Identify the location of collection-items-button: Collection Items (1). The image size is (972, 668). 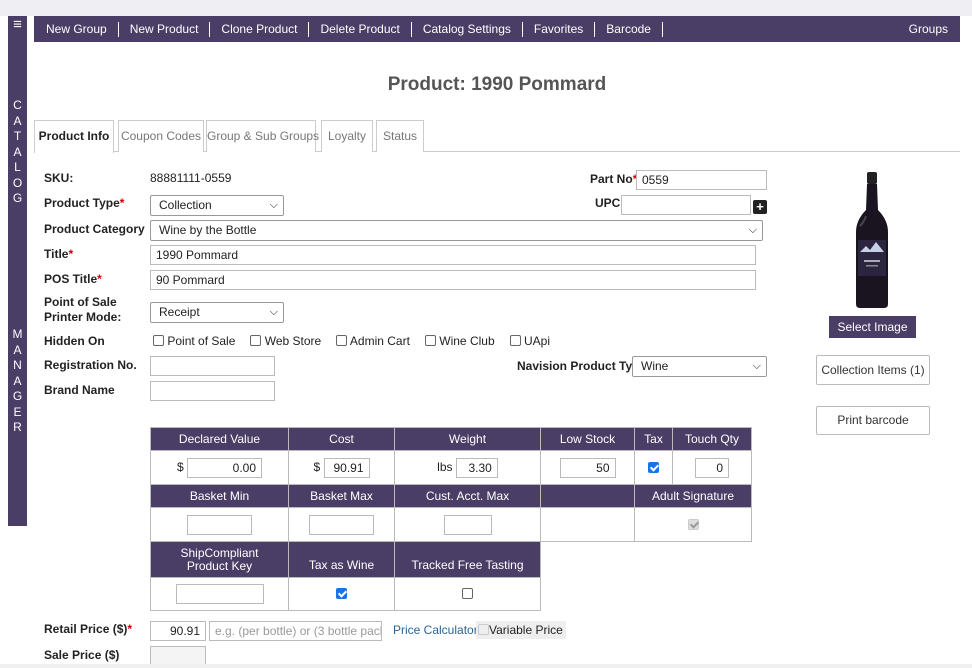
(873, 370).